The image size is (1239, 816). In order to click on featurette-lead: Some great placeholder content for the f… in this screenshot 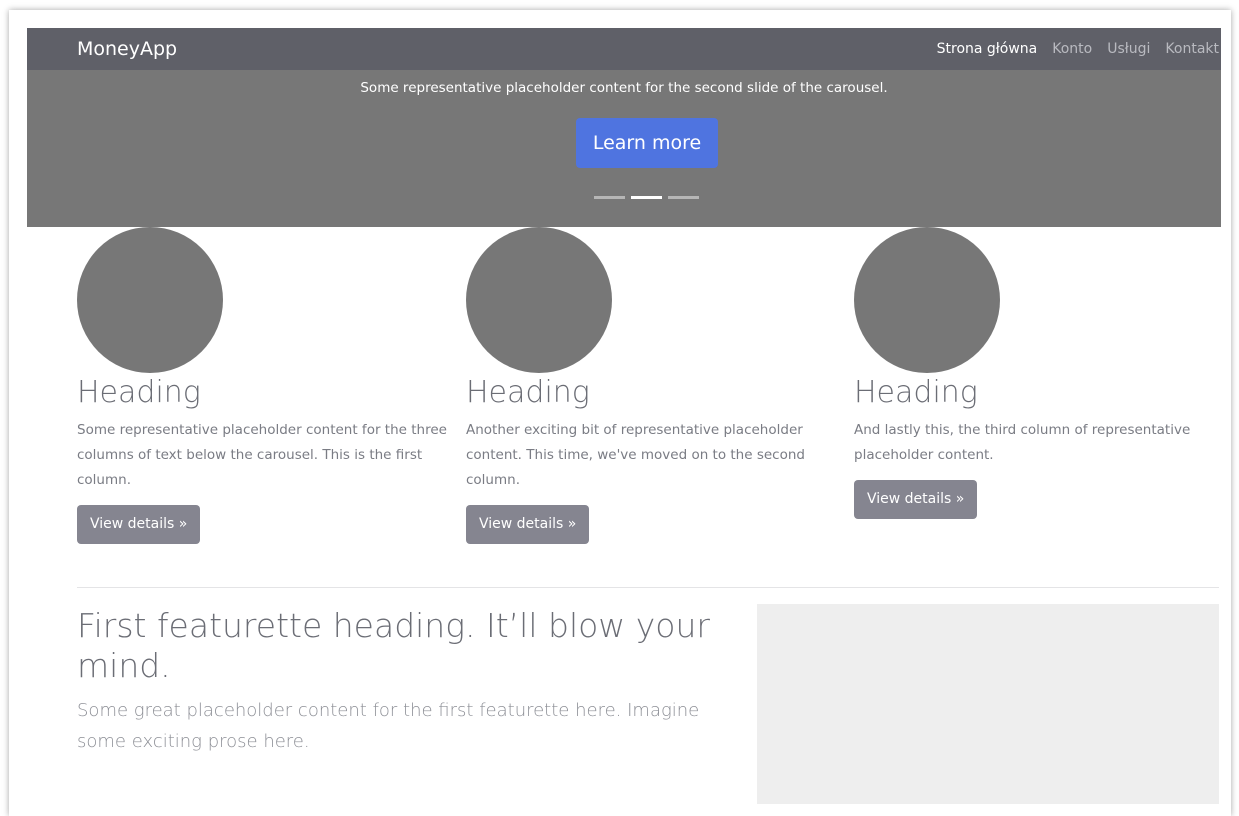, I will do `click(388, 726)`.